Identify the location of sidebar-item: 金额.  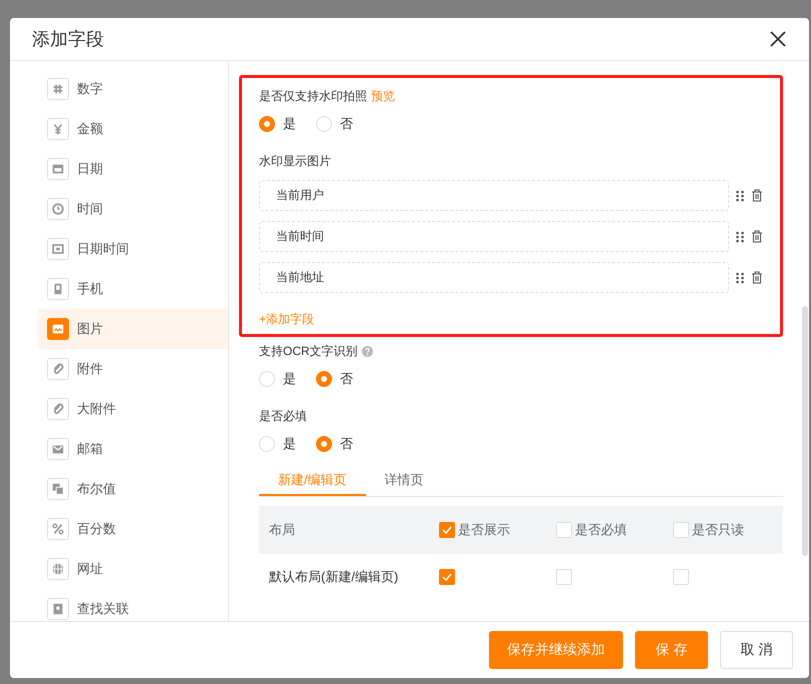
(133, 129).